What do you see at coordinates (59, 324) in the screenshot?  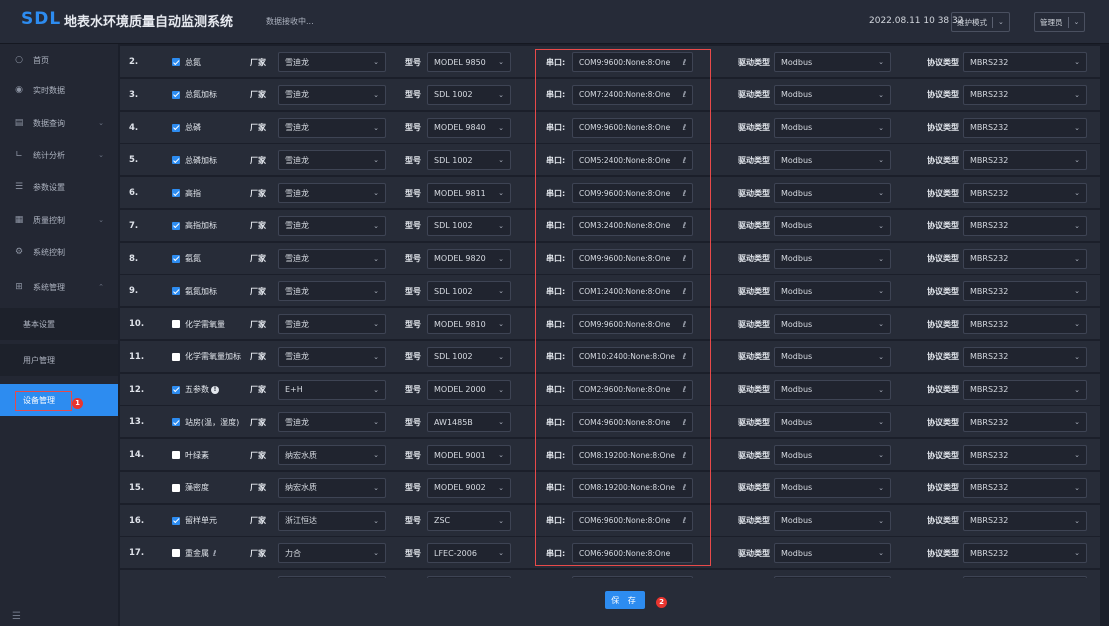 I see `sidebar-sub-basic: 基本设置` at bounding box center [59, 324].